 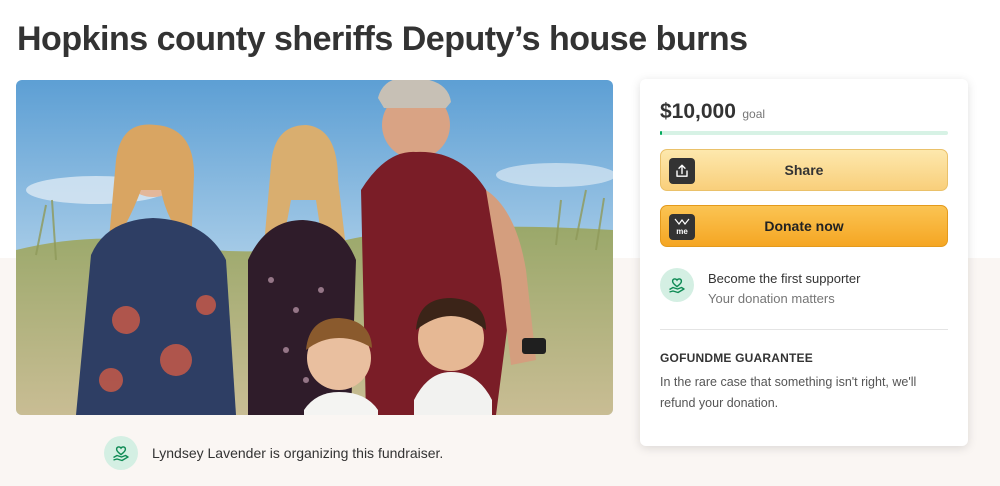 I want to click on donate-now-button: me Donate now, so click(x=804, y=226).